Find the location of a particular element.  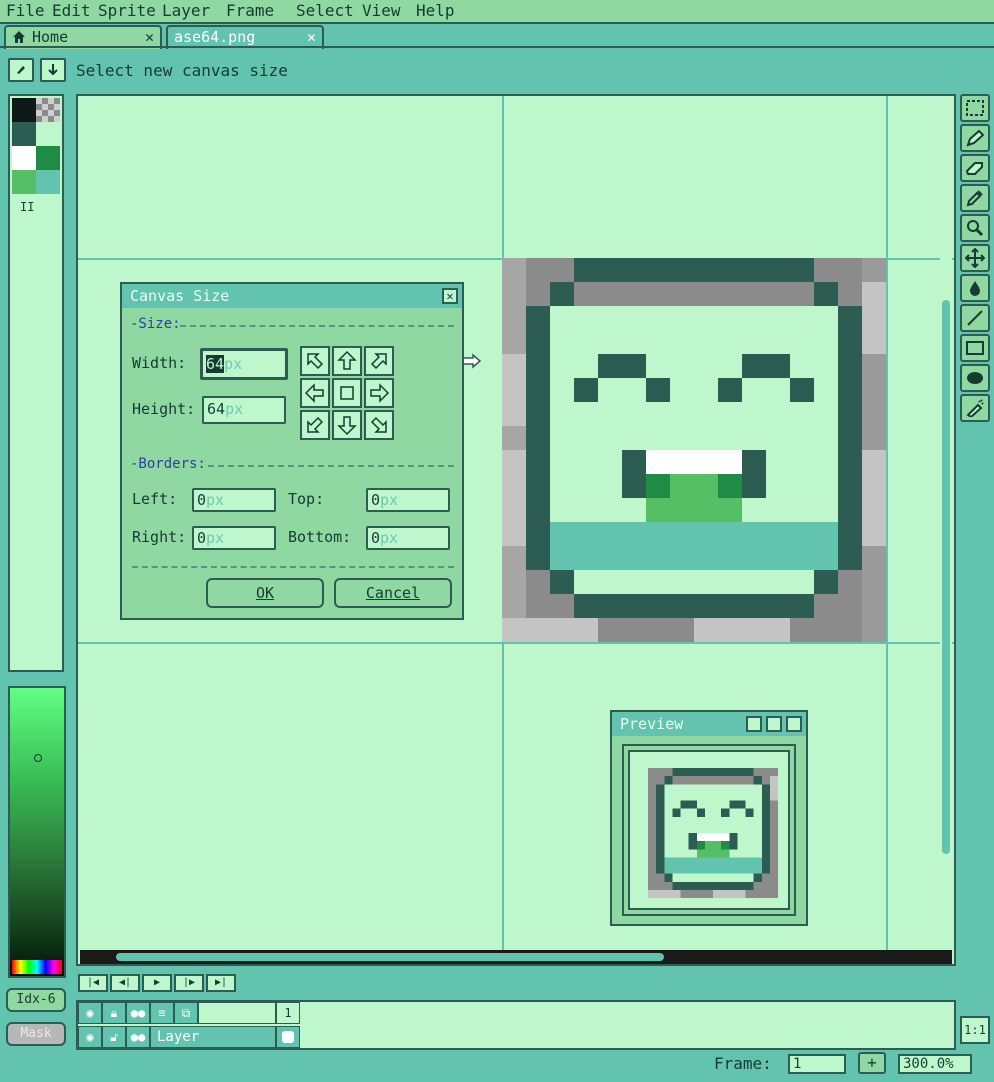

line-tool is located at coordinates (975, 318).